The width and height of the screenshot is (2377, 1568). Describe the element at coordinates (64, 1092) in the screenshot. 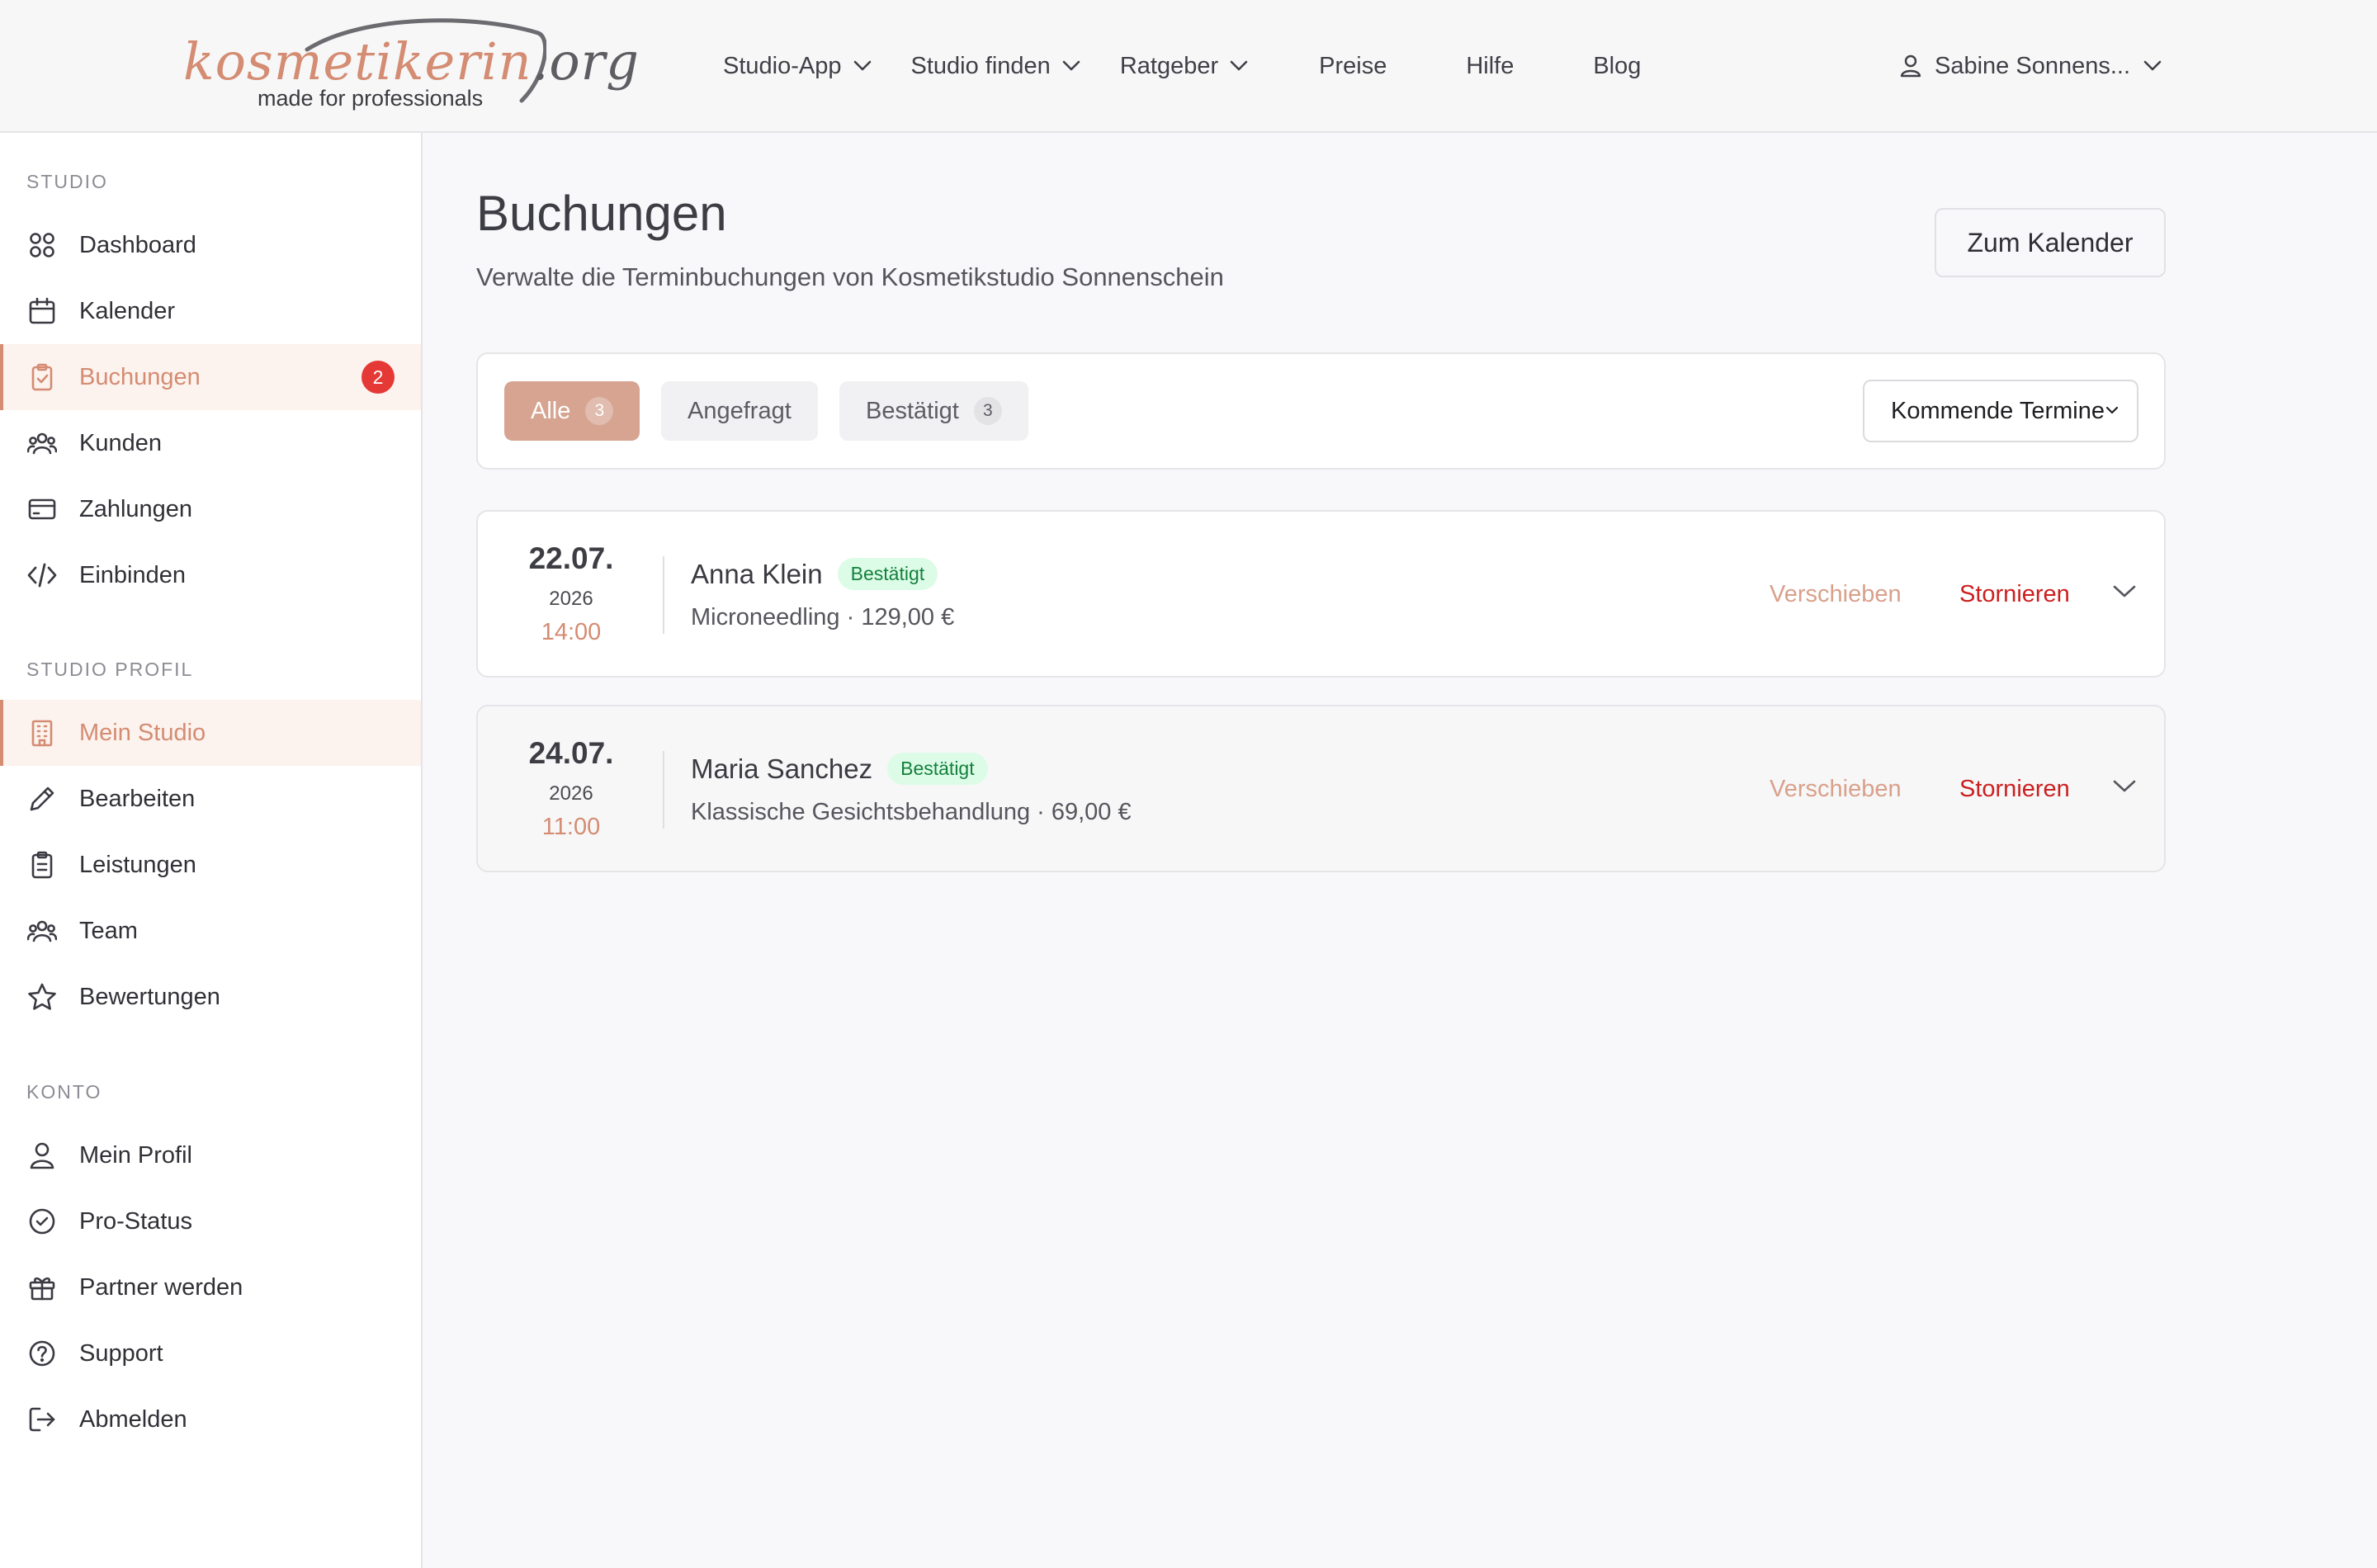

I see `sidebar-section-title: KONTO` at that location.